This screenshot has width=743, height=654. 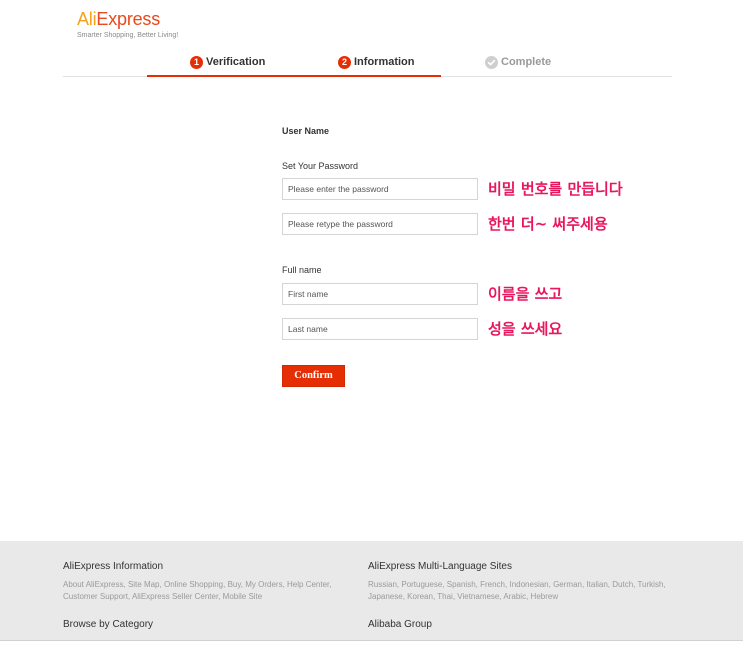 I want to click on step-complete: Complete, so click(x=518, y=62).